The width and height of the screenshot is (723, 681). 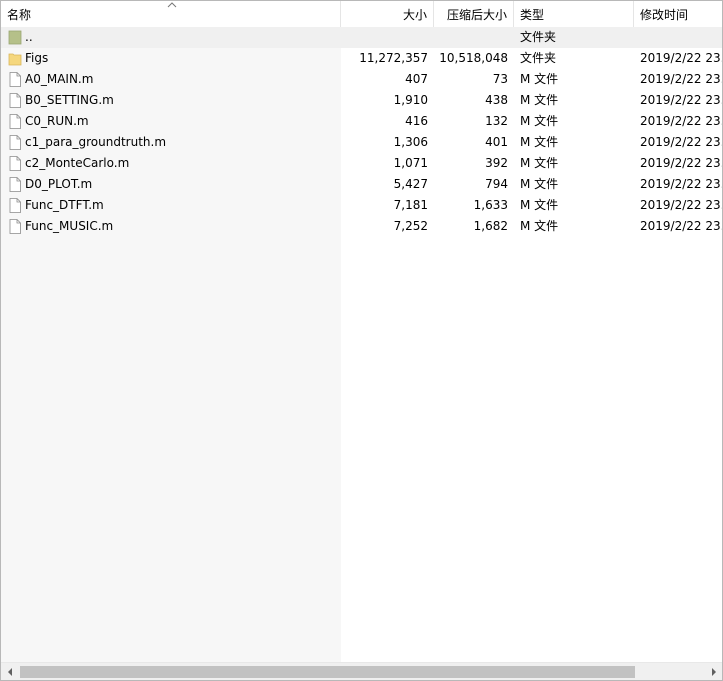 I want to click on parent-folder-row: .. 文件夹, so click(x=361, y=37).